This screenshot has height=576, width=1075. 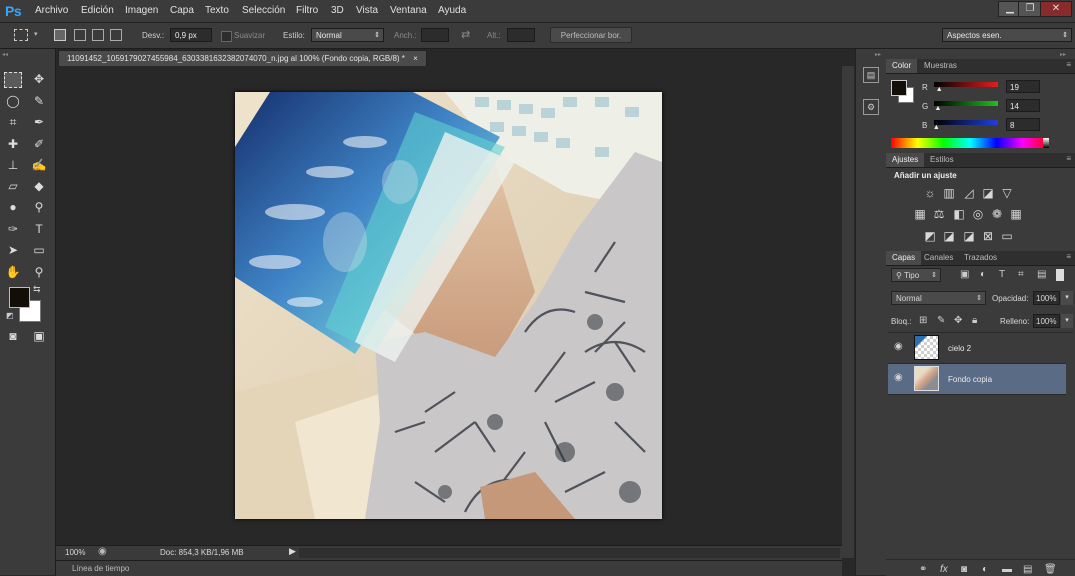 I want to click on swap-dimensions-icon: ⇄, so click(x=465, y=34).